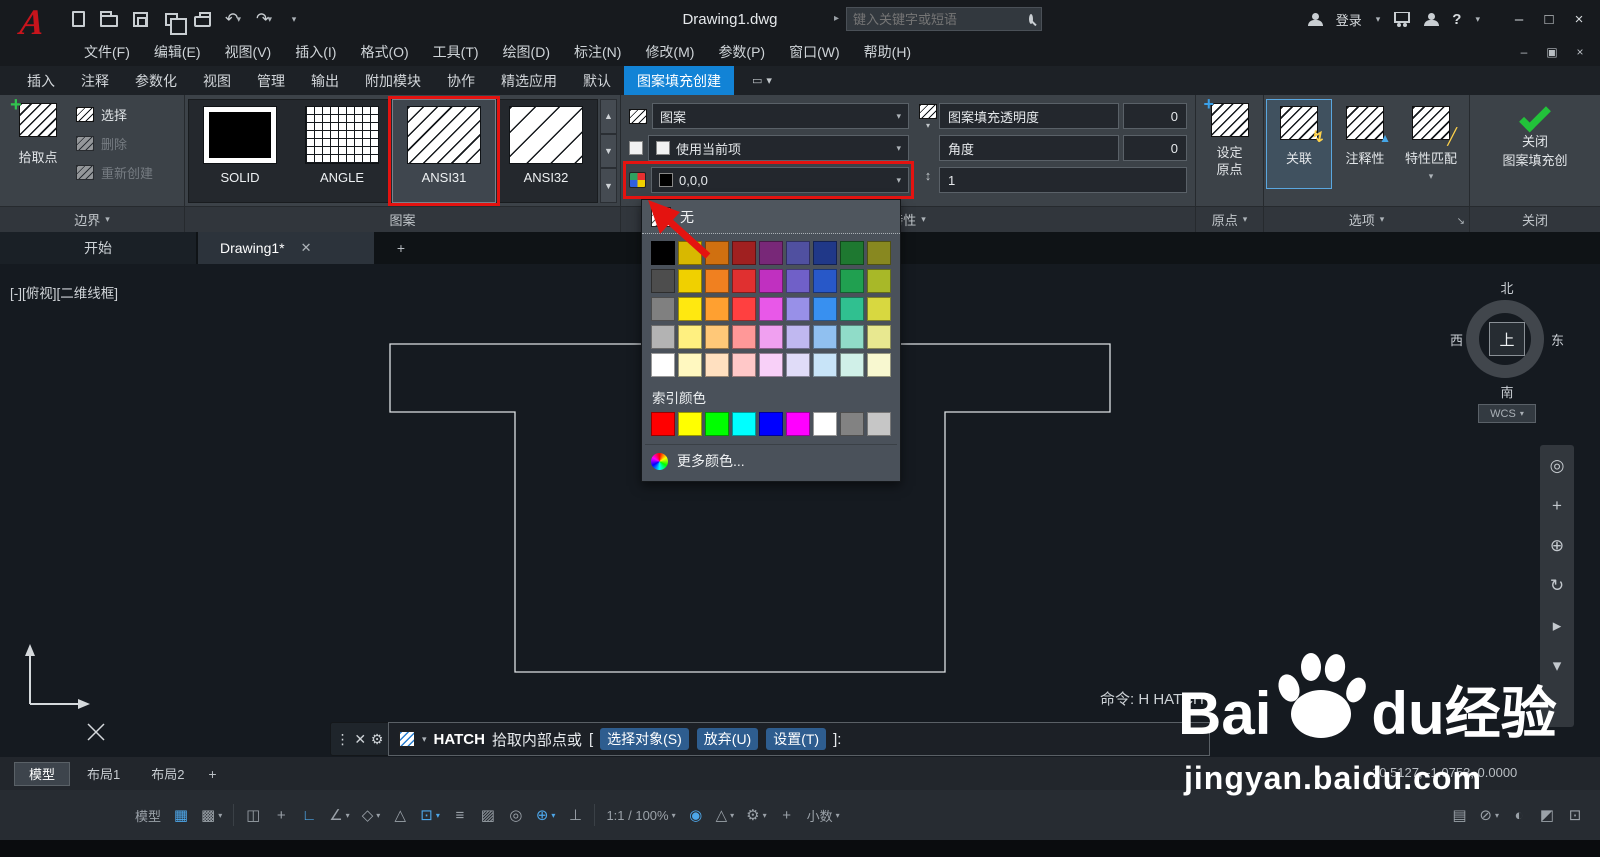 The image size is (1600, 857). I want to click on quick-properties-icon: ▤, so click(1459, 815).